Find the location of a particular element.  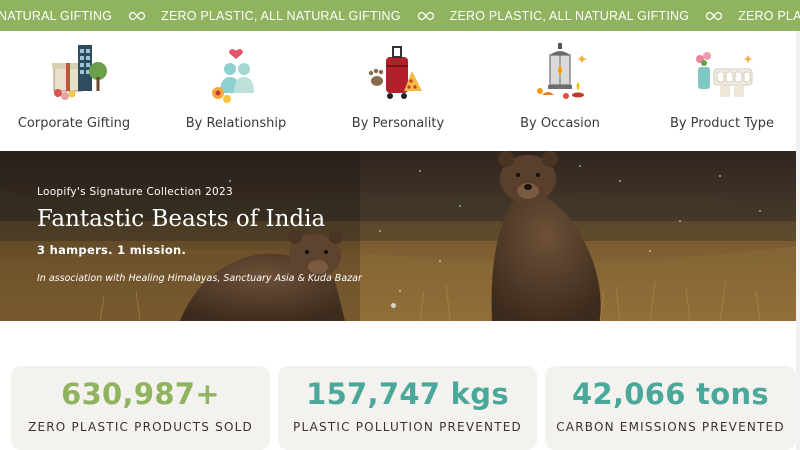

product-type-icon is located at coordinates (724, 74).